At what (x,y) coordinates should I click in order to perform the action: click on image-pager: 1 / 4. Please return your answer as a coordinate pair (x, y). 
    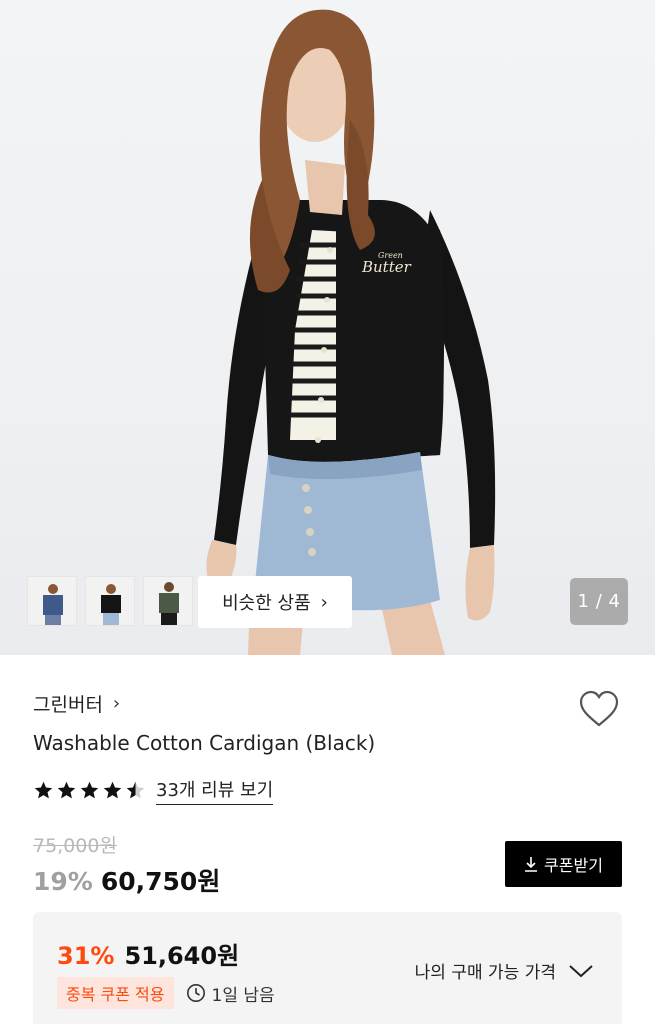
    Looking at the image, I should click on (599, 601).